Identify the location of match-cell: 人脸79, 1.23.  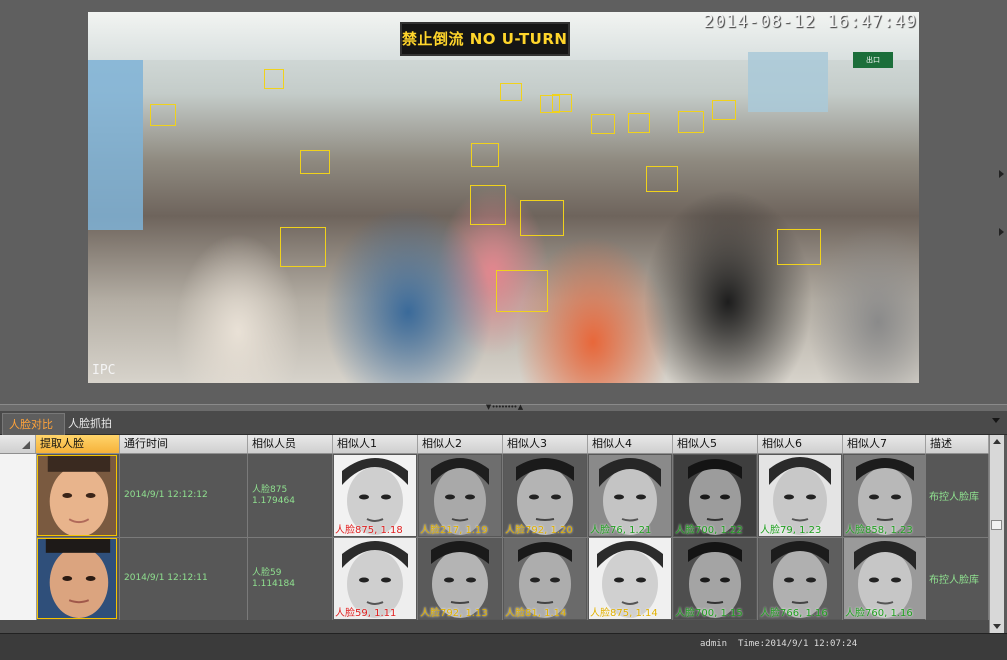
(800, 495).